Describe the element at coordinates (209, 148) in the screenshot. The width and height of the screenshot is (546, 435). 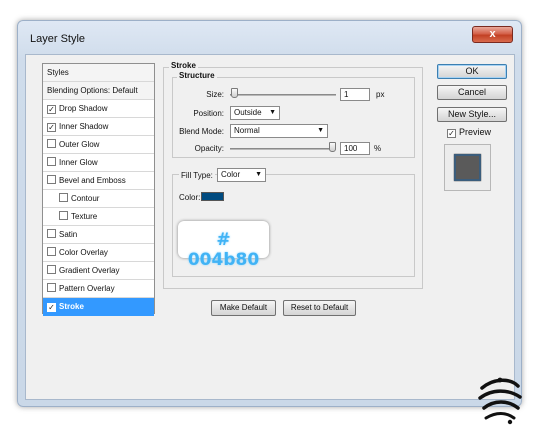
I see `opacity-label: Opacity:` at that location.